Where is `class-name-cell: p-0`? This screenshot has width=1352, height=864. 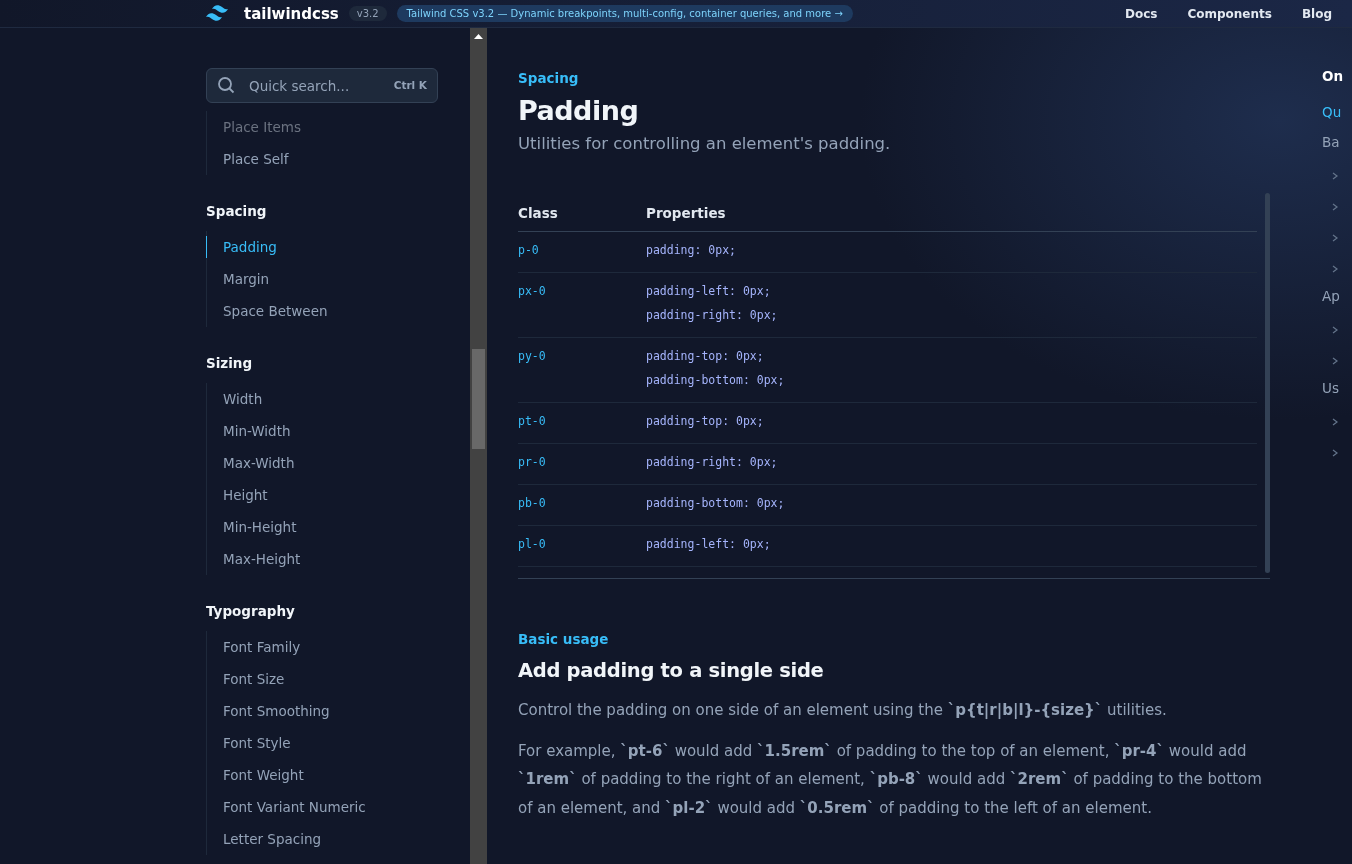 class-name-cell: p-0 is located at coordinates (582, 252).